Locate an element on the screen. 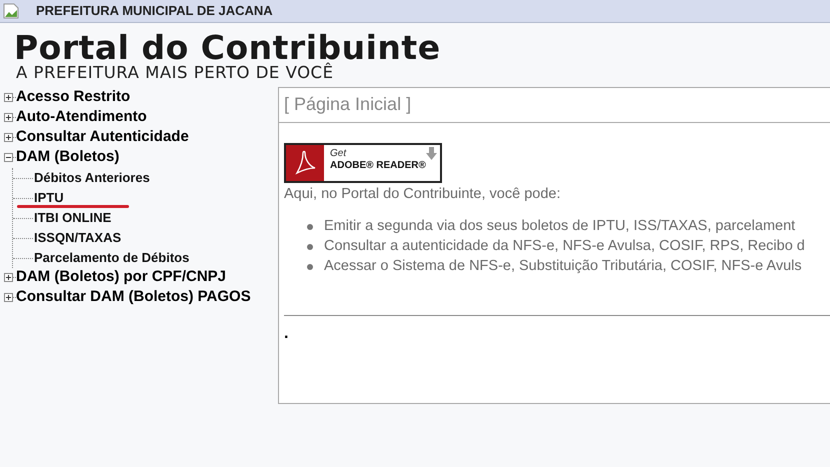 The width and height of the screenshot is (830, 467). menu-item: Acesso Restrito is located at coordinates (73, 97).